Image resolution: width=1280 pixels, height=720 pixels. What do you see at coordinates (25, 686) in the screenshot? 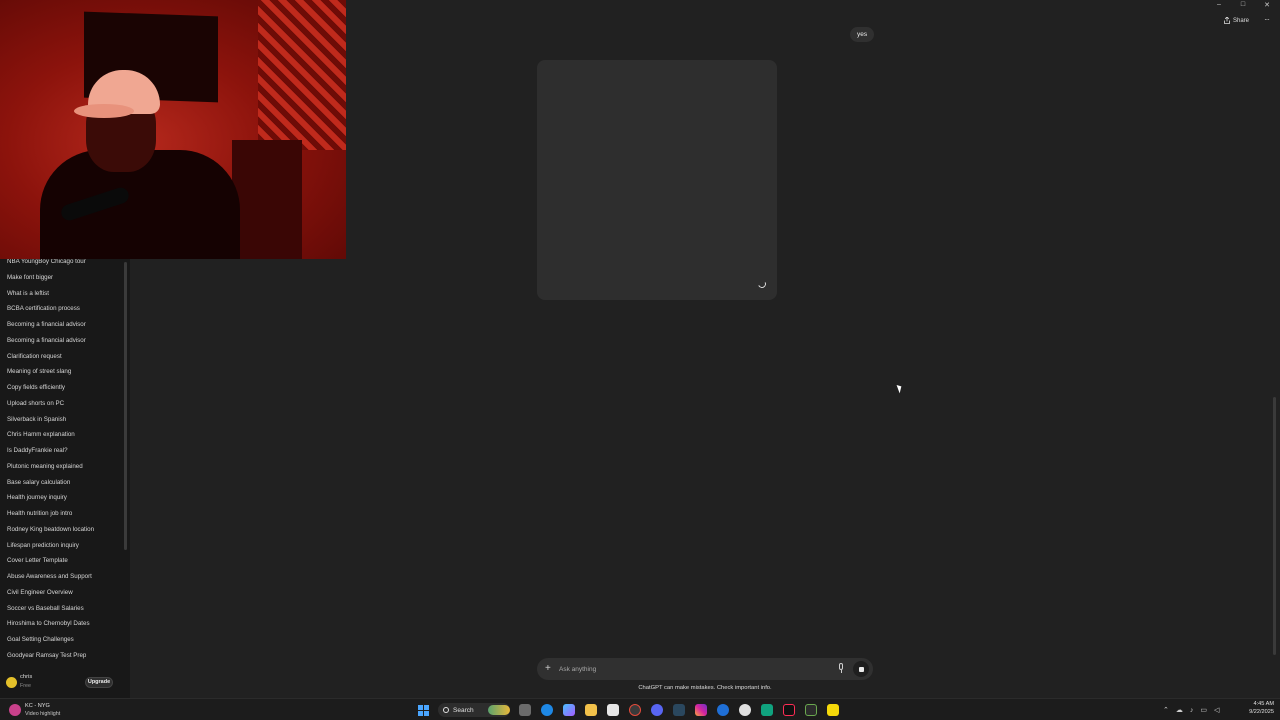
I see `user-plan: Free` at bounding box center [25, 686].